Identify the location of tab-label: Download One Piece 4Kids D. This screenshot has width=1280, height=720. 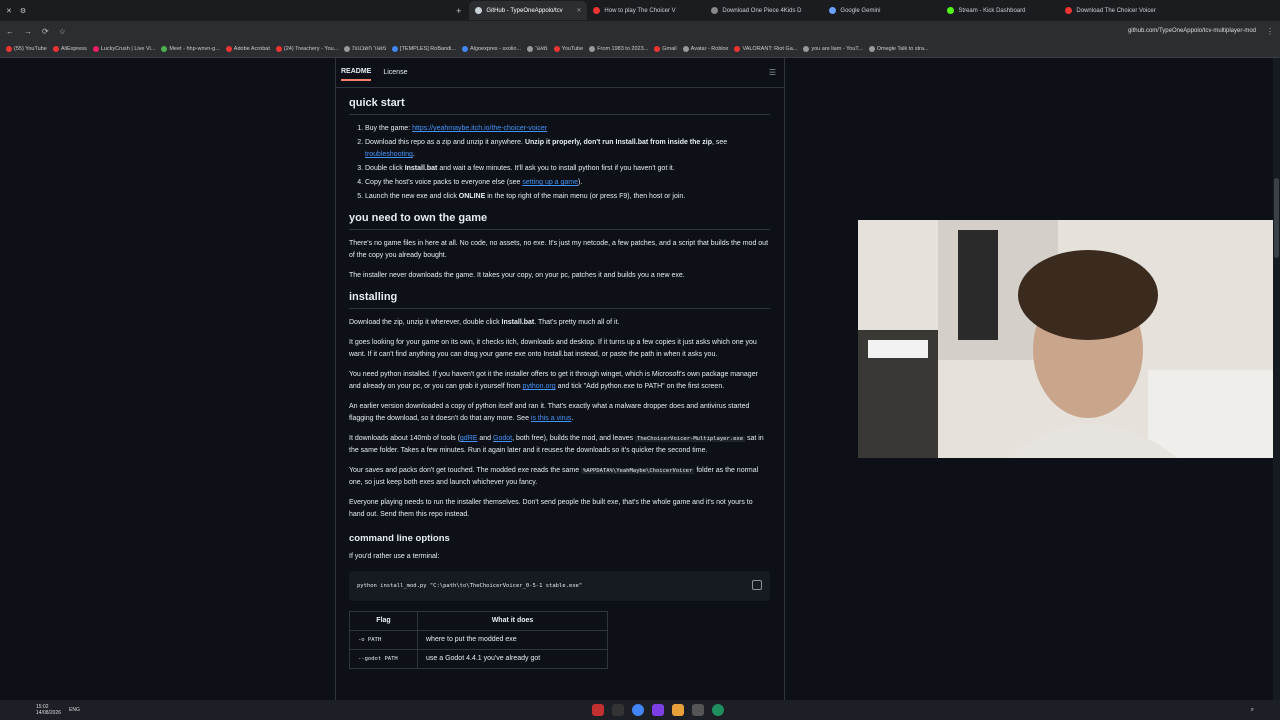
(762, 10).